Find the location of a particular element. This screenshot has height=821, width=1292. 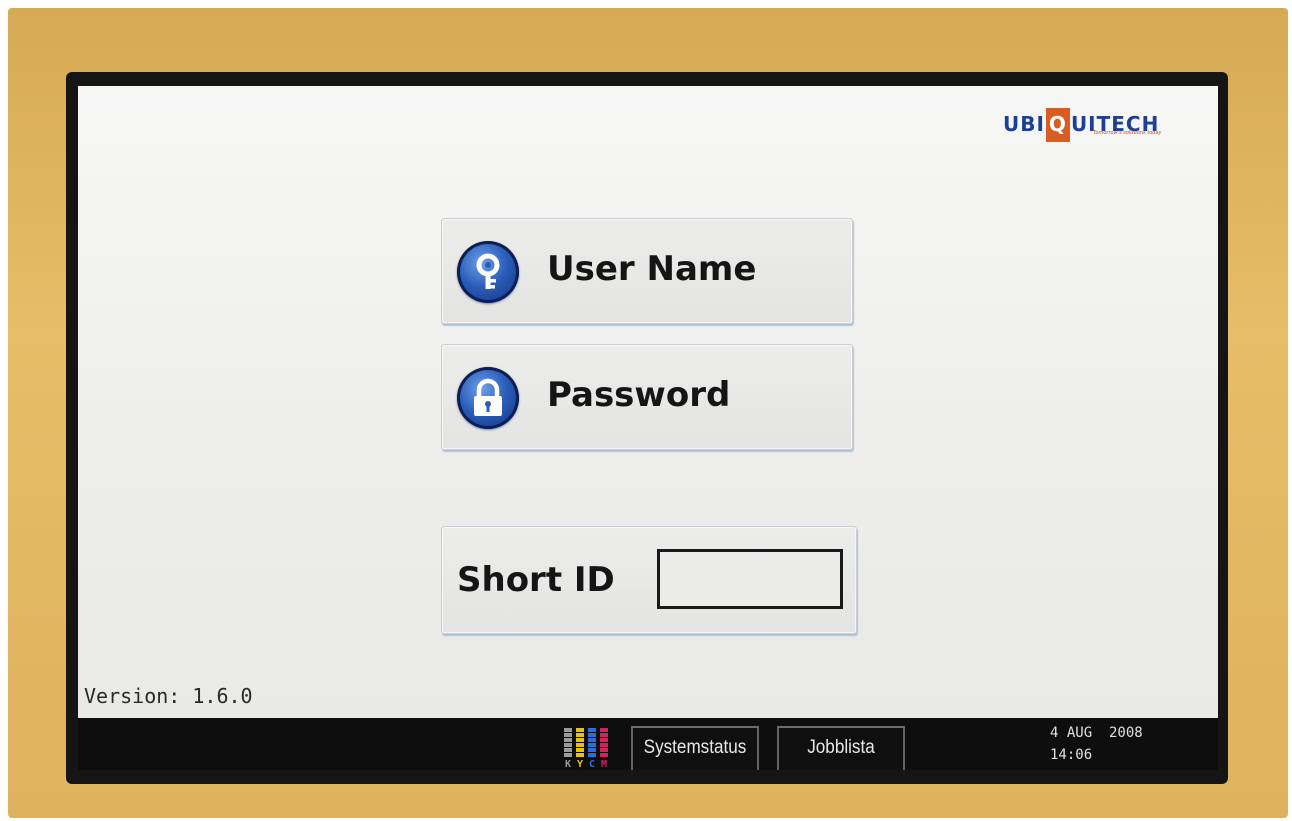

logo-text-start: UBI is located at coordinates (1024, 124).